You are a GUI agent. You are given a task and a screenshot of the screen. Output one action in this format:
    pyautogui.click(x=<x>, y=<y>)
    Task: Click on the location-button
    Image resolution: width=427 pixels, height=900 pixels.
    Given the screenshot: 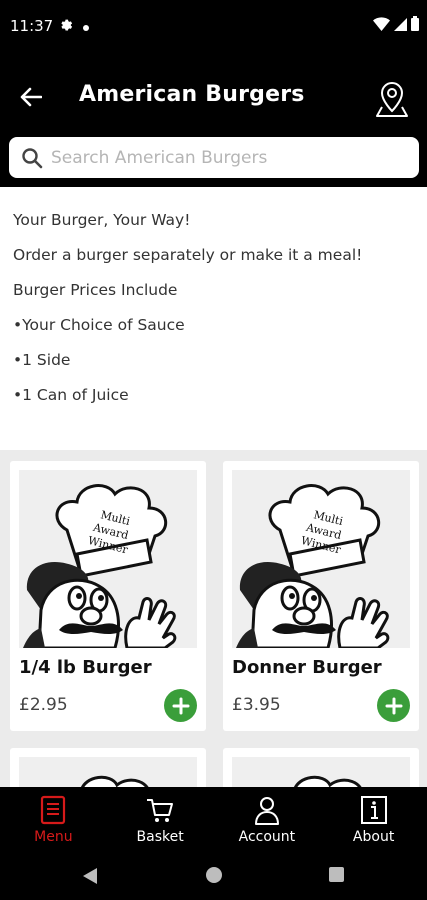 What is the action you would take?
    pyautogui.click(x=392, y=99)
    